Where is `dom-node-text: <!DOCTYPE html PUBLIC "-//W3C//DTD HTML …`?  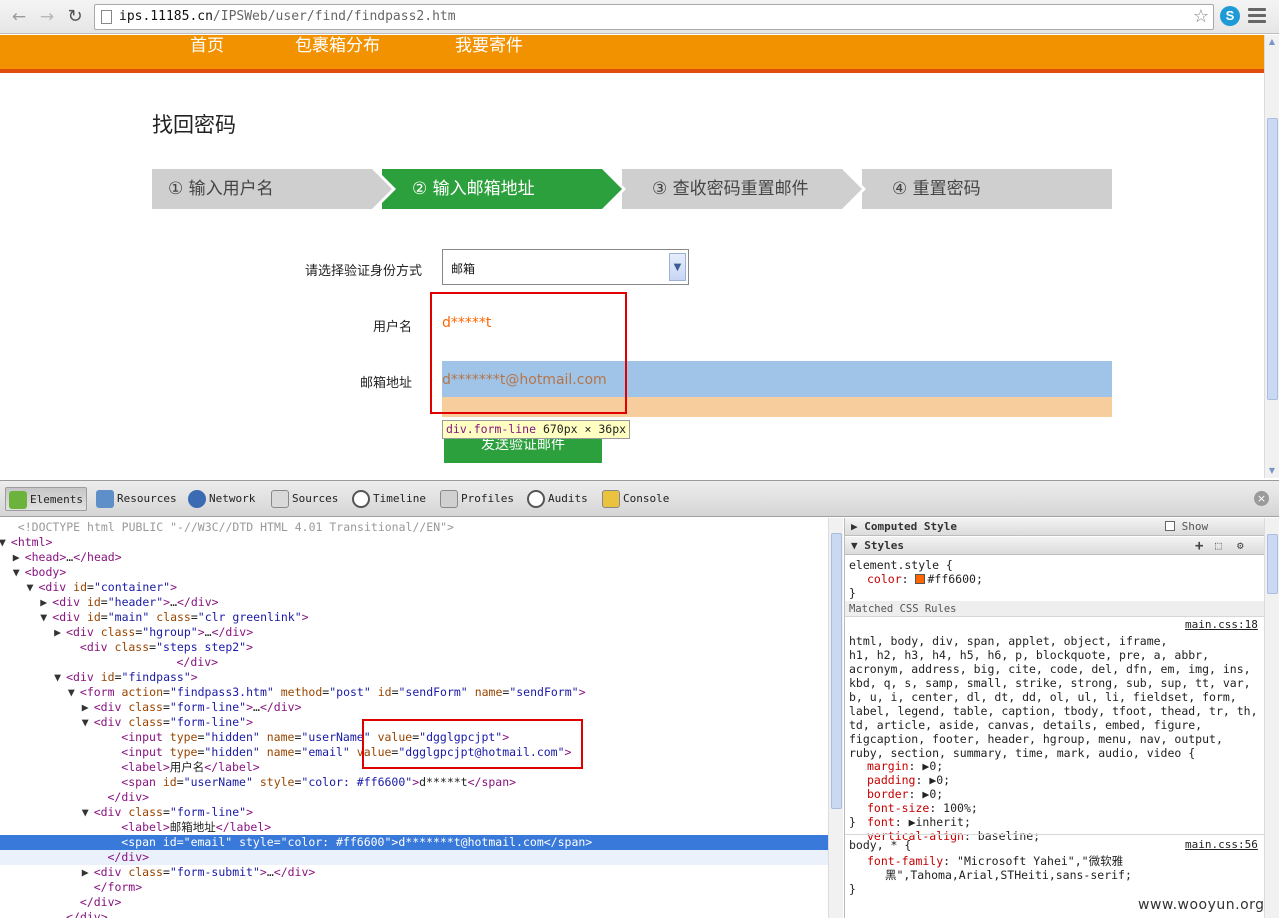 dom-node-text: <!DOCTYPE html PUBLIC "-//W3C//DTD HTML … is located at coordinates (235, 527).